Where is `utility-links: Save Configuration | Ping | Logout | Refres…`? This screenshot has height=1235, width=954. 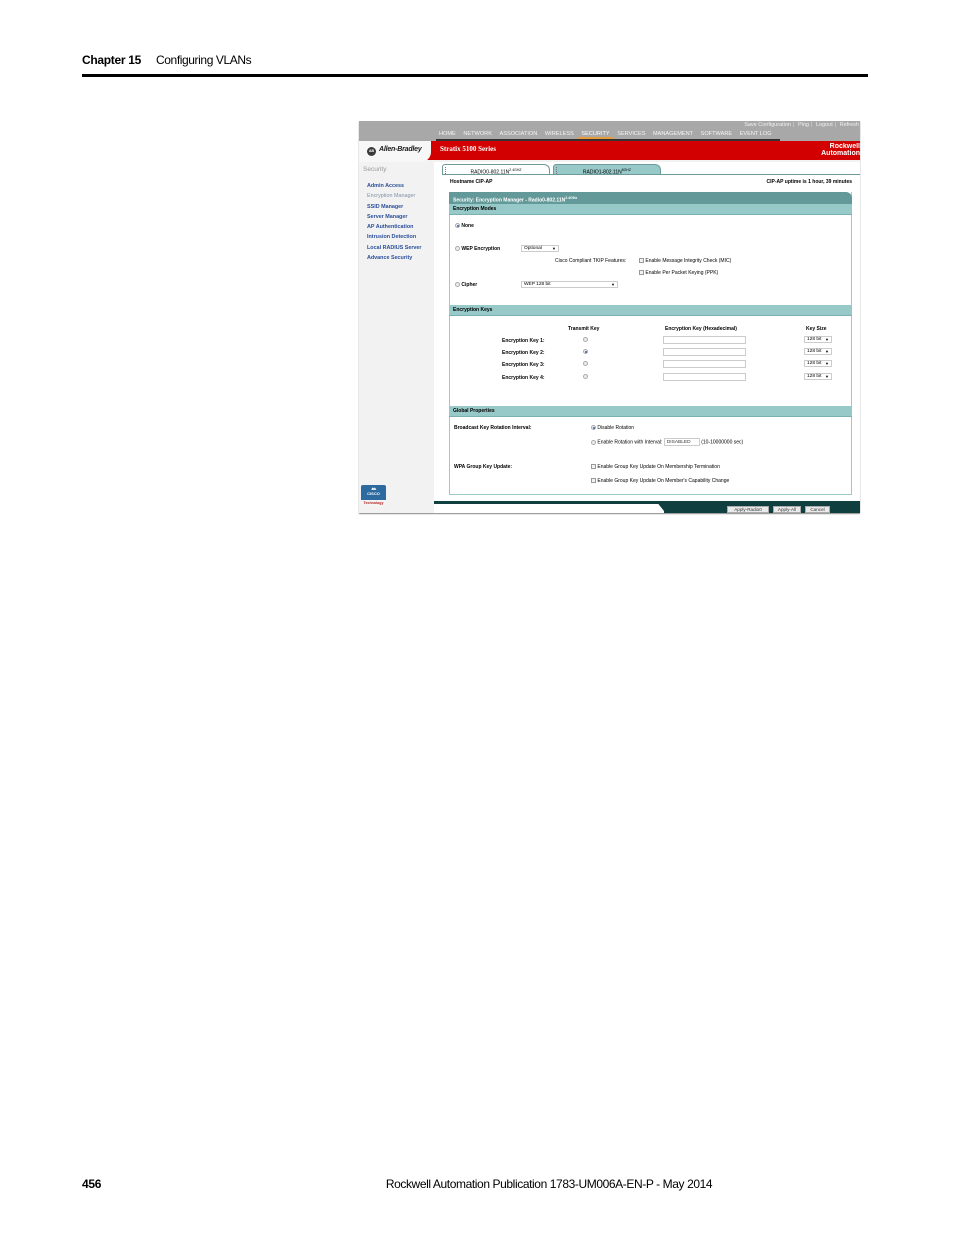 utility-links: Save Configuration | Ping | Logout | Refres… is located at coordinates (801, 125).